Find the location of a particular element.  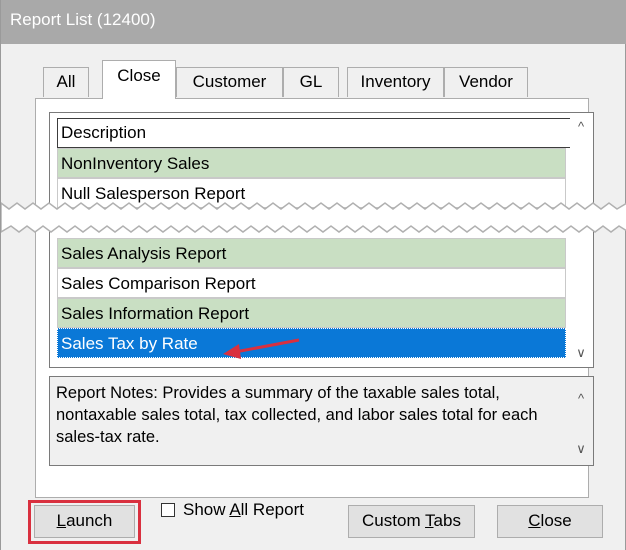

red-arrow-icon is located at coordinates (261, 348).